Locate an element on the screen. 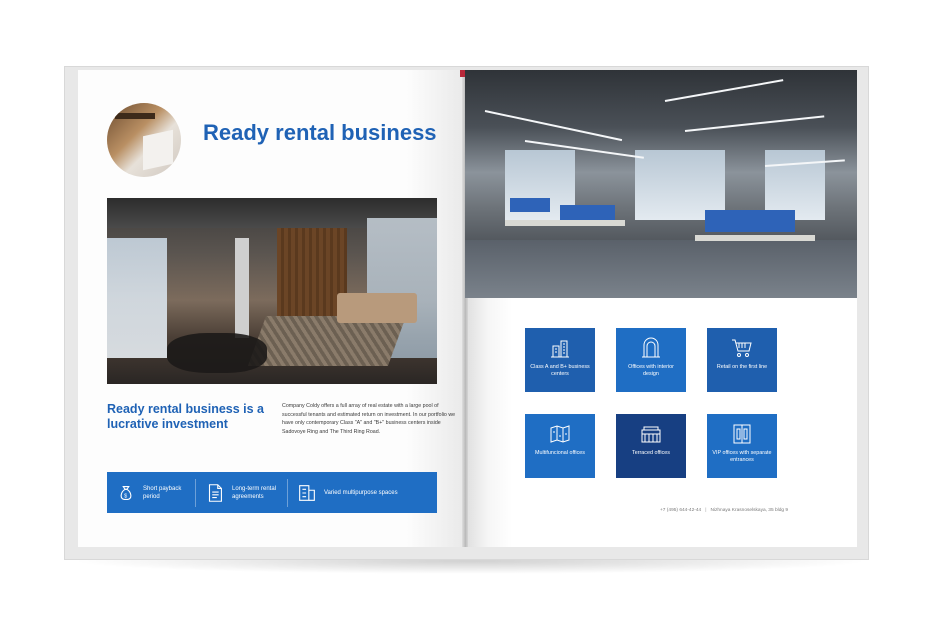 The image size is (935, 631). document-icon is located at coordinates (215, 492).